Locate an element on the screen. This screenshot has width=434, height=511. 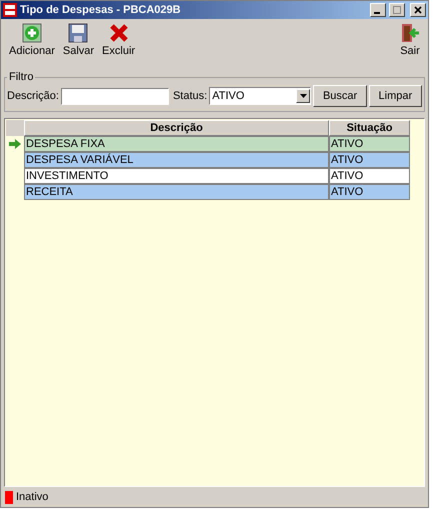
table-cell: DESPESA FIXA is located at coordinates (176, 144).